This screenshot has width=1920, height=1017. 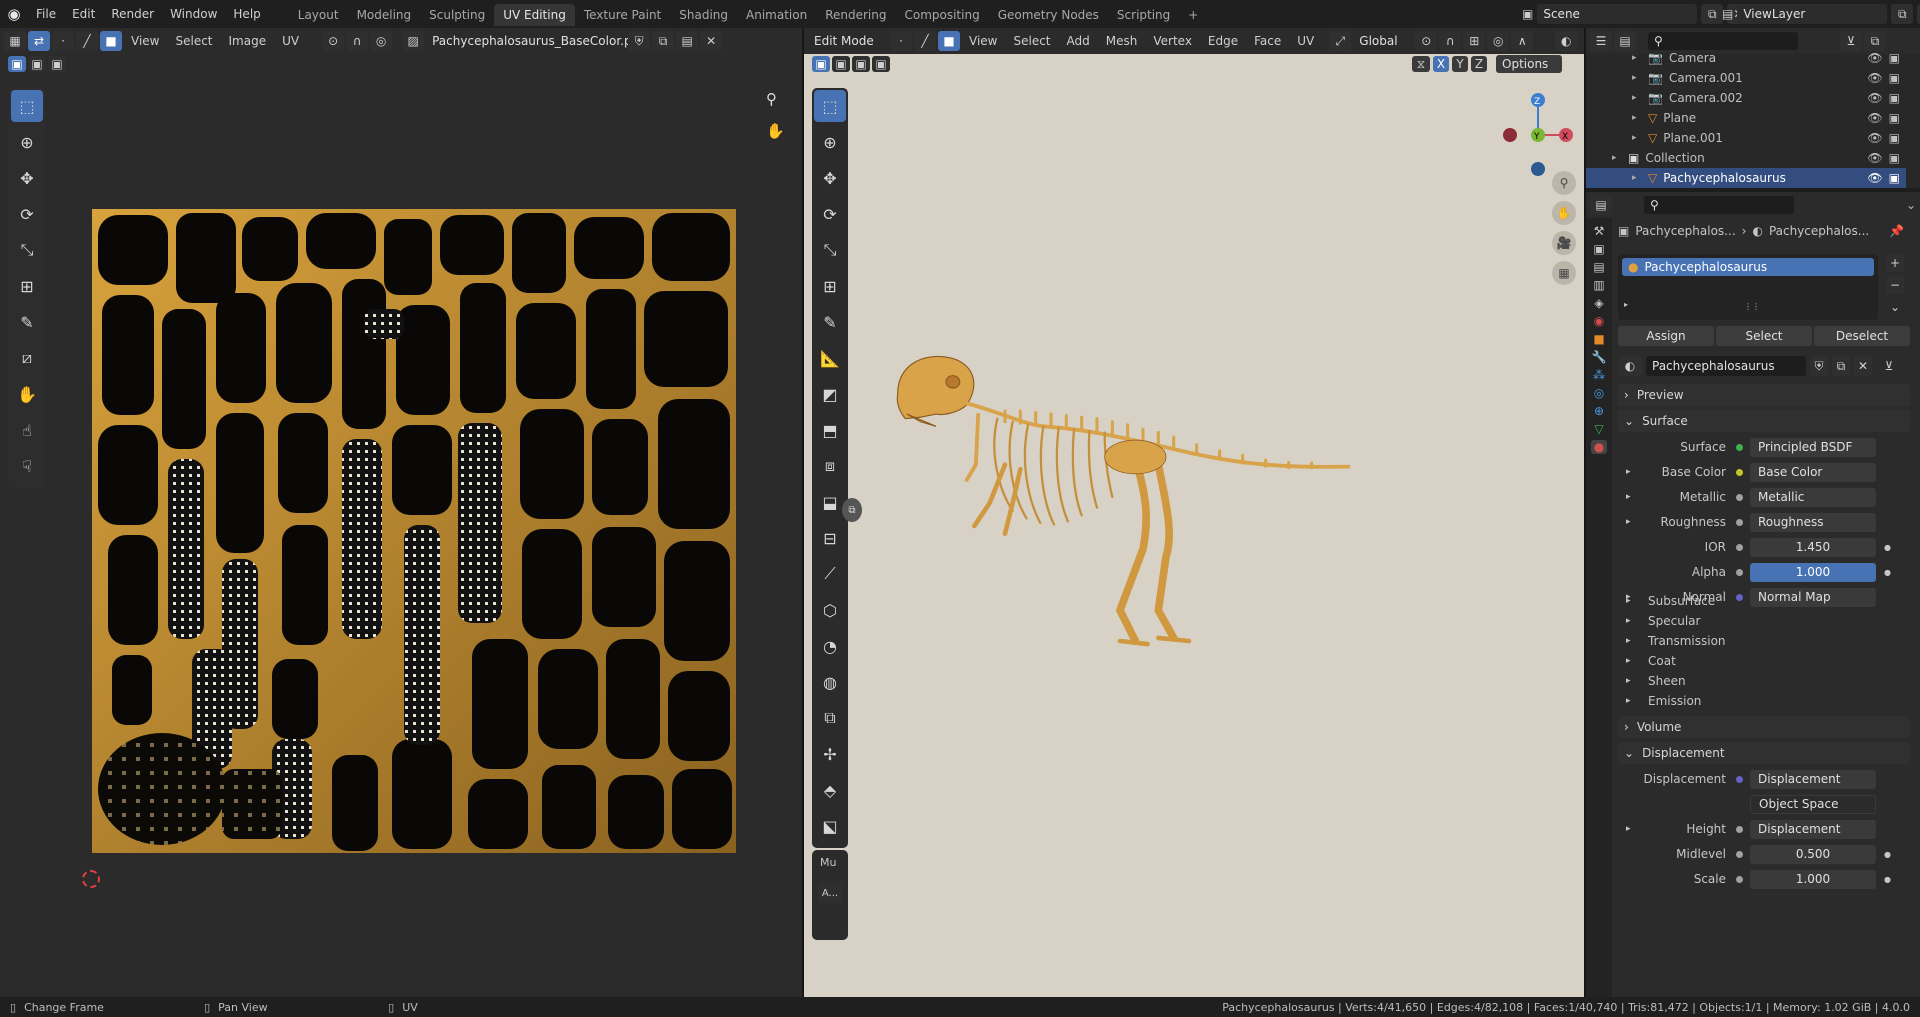 What do you see at coordinates (941, 15) in the screenshot?
I see `tab-compositing: Compositing` at bounding box center [941, 15].